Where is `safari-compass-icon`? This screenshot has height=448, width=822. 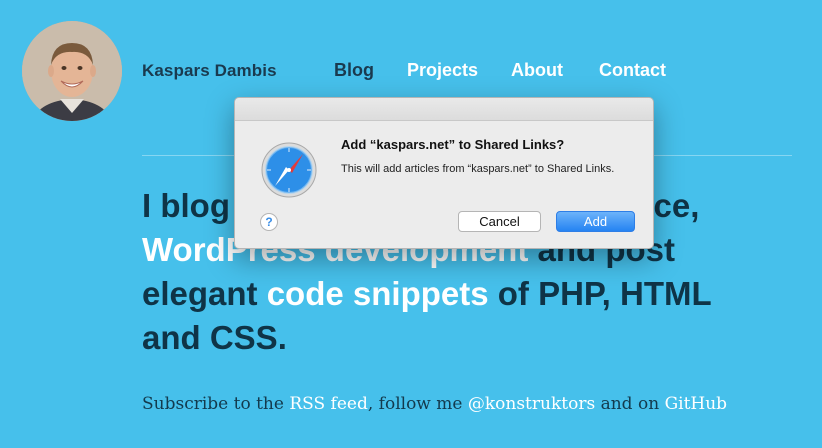 safari-compass-icon is located at coordinates (289, 170).